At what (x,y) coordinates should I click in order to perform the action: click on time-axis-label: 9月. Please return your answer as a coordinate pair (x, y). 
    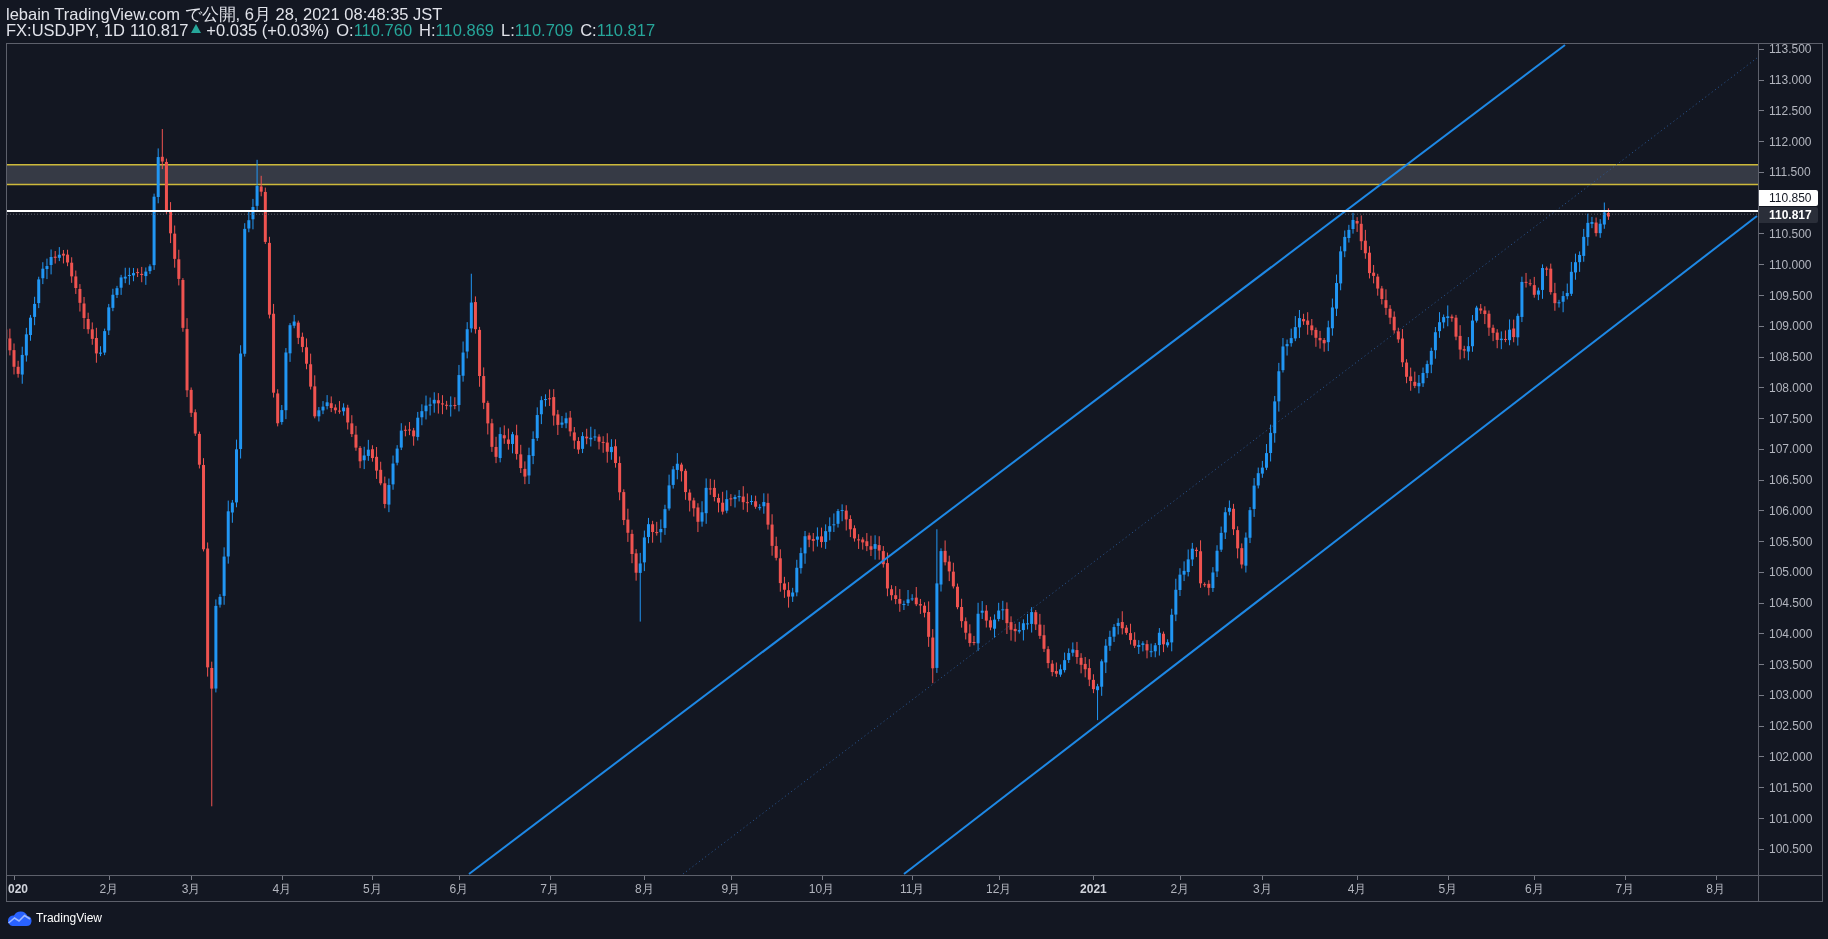
    Looking at the image, I should click on (731, 889).